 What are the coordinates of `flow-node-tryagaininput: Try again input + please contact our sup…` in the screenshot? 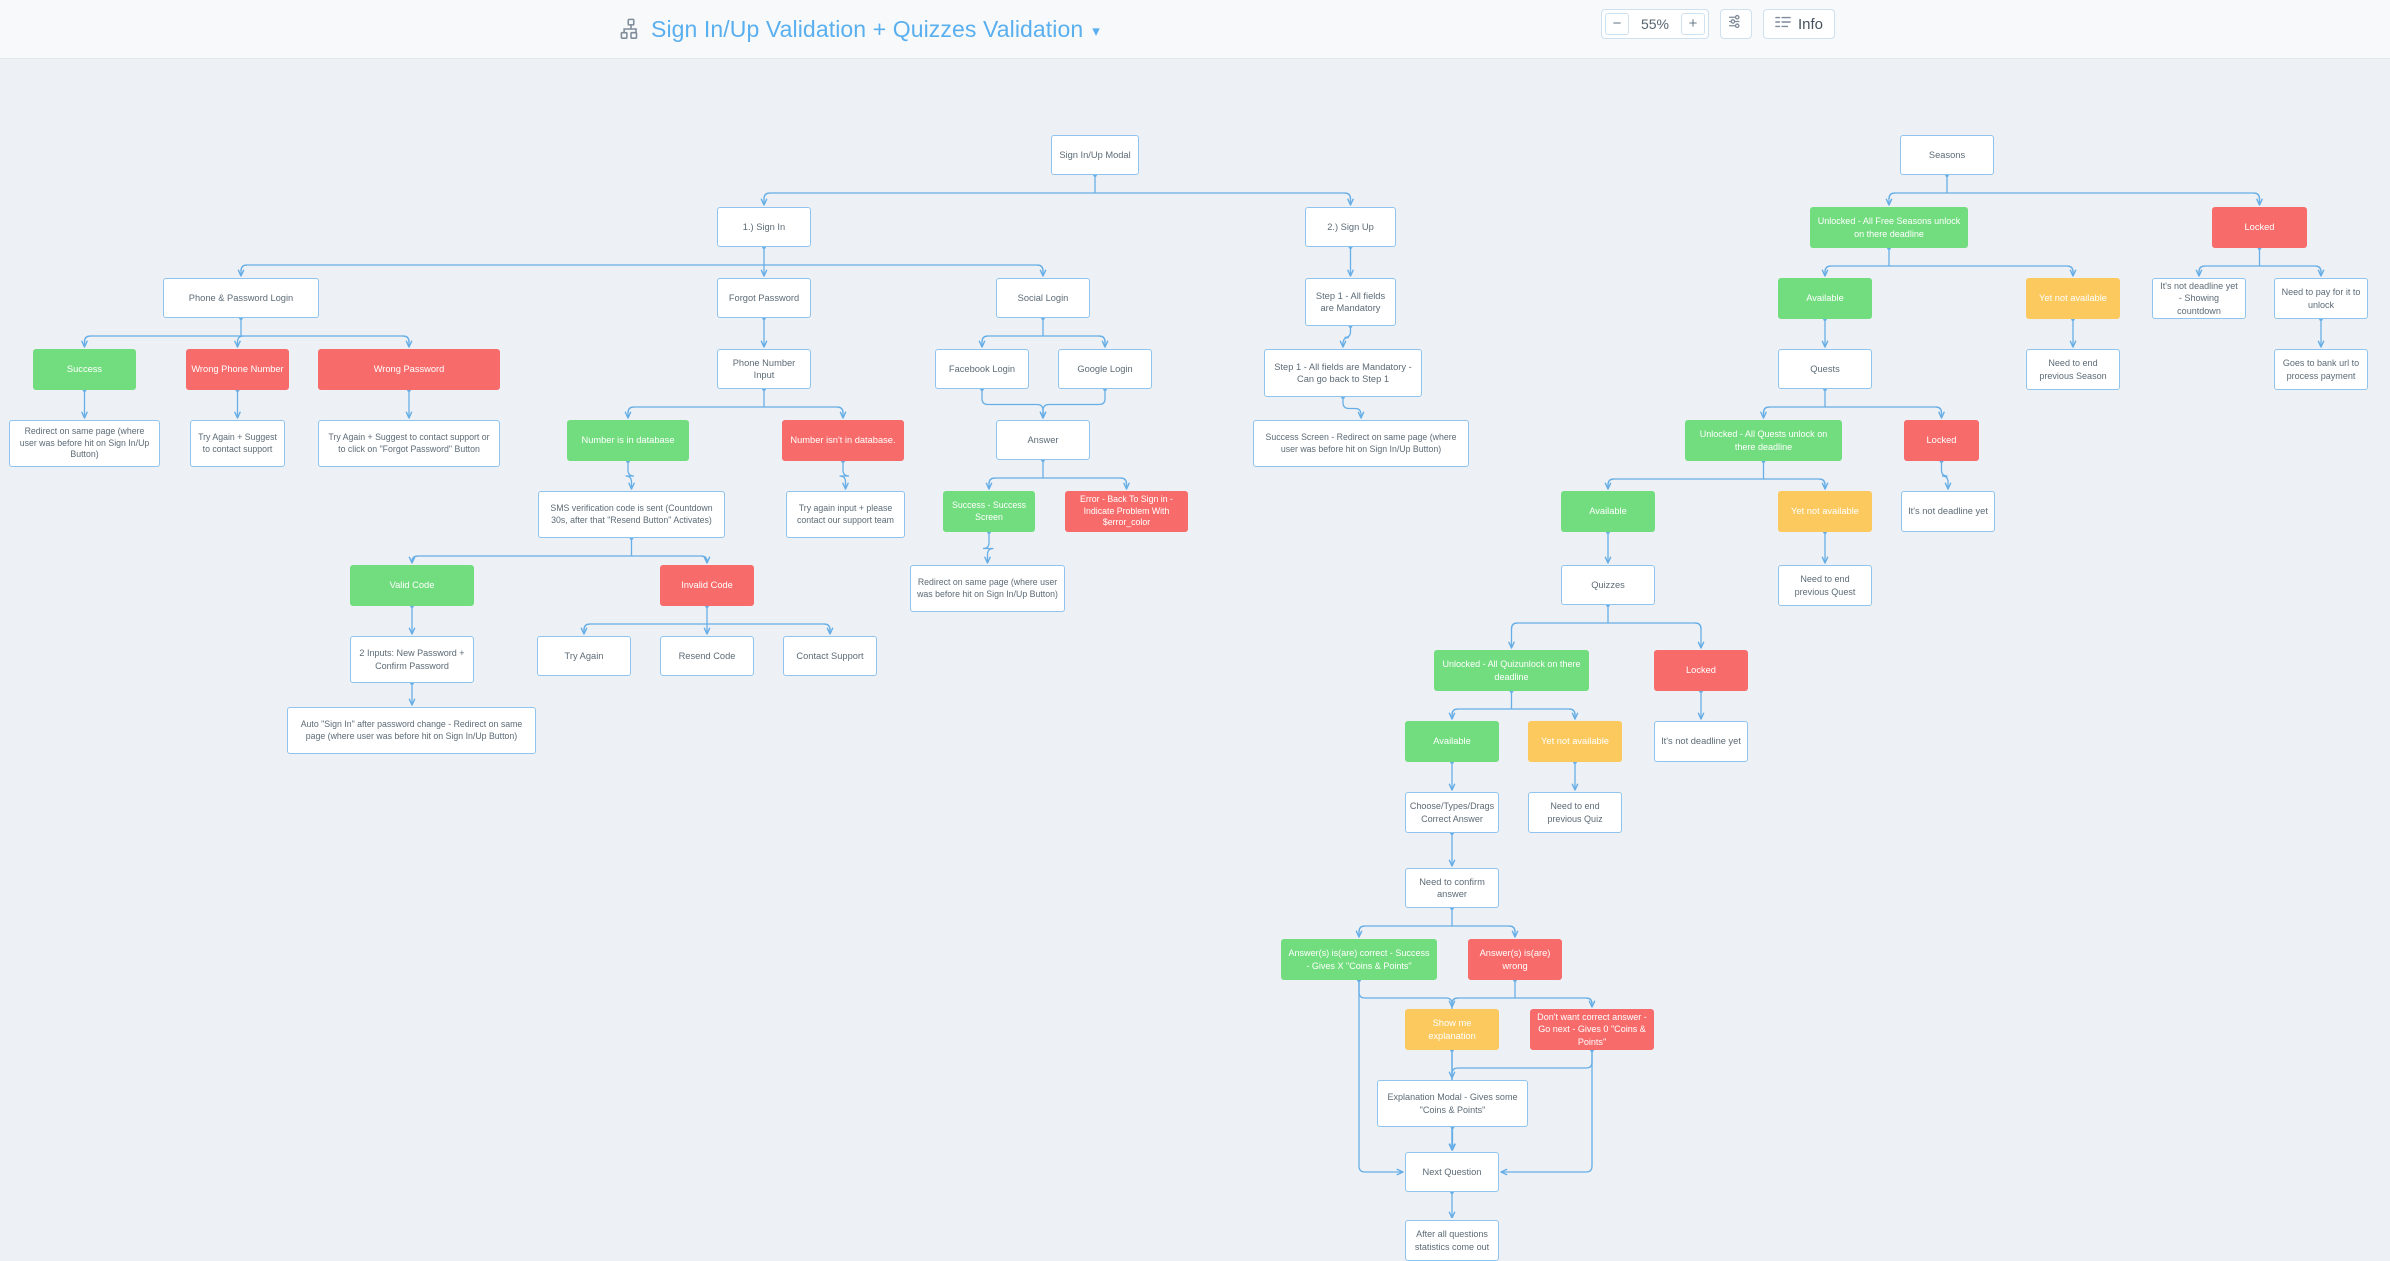 It's located at (845, 514).